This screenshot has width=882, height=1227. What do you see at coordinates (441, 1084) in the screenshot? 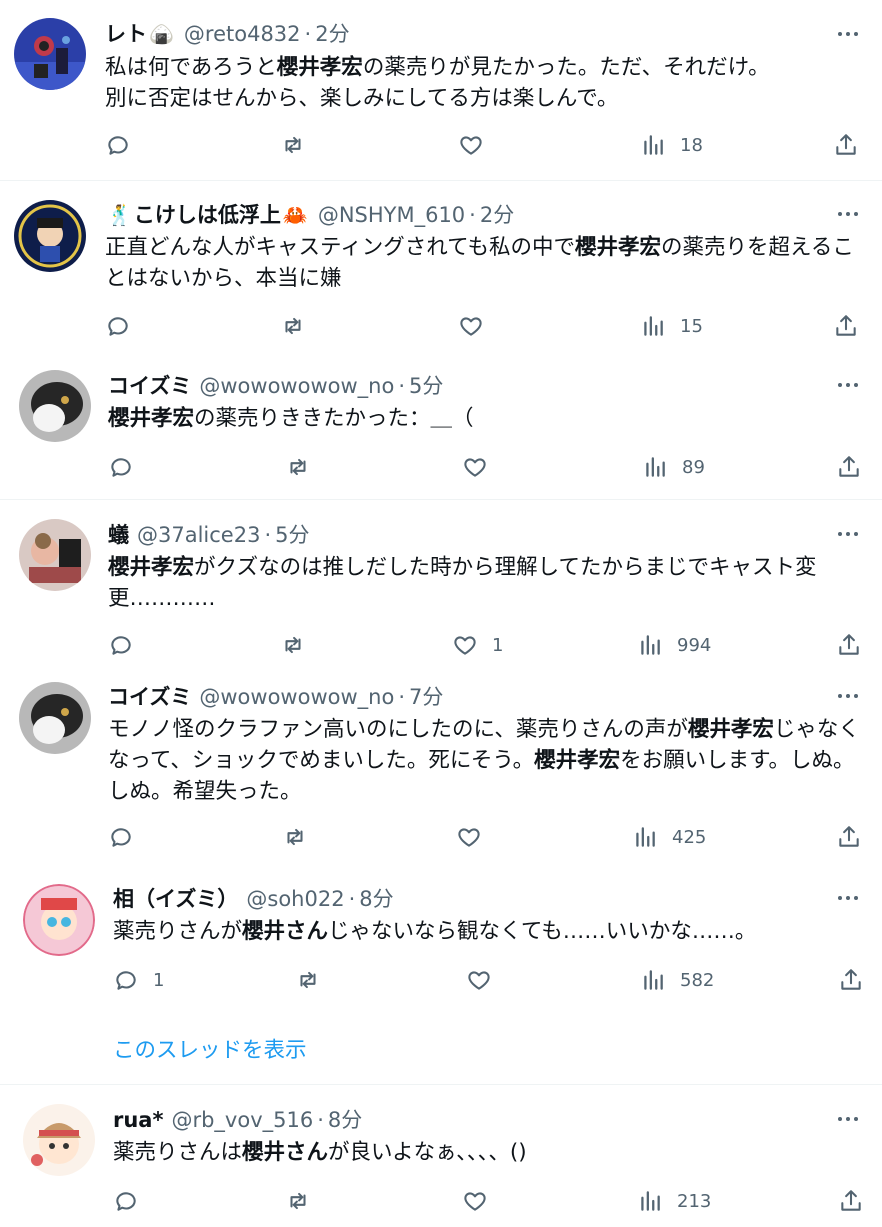
I see `divider` at bounding box center [441, 1084].